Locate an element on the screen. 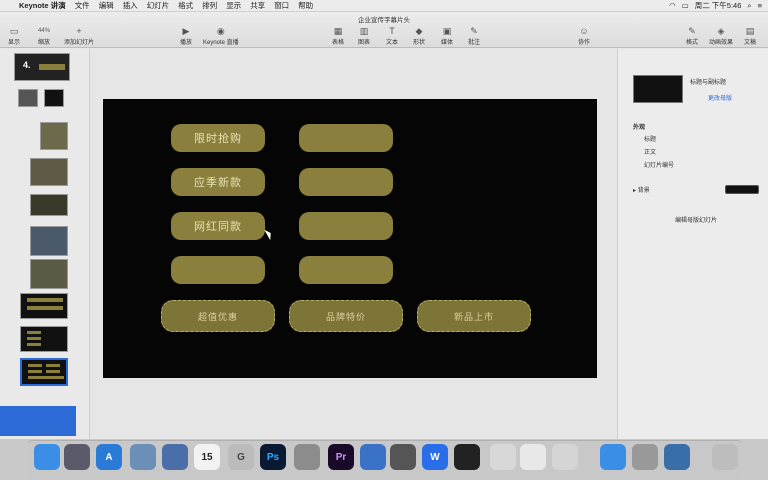 Image resolution: width=768 pixels, height=480 pixels. dock-keynote-icon is located at coordinates (373, 457).